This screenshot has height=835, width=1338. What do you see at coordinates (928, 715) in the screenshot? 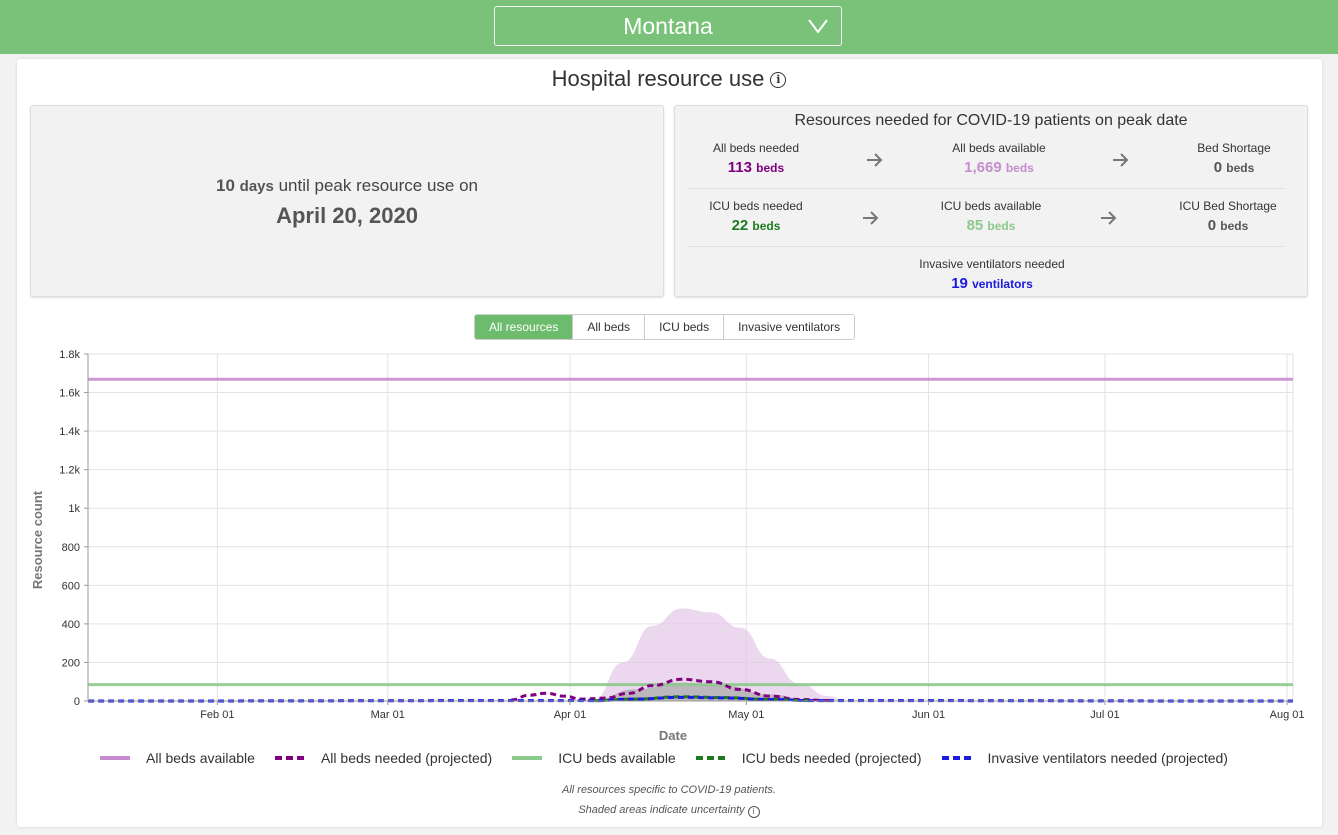
I see `x-tick-label: Jun 01` at bounding box center [928, 715].